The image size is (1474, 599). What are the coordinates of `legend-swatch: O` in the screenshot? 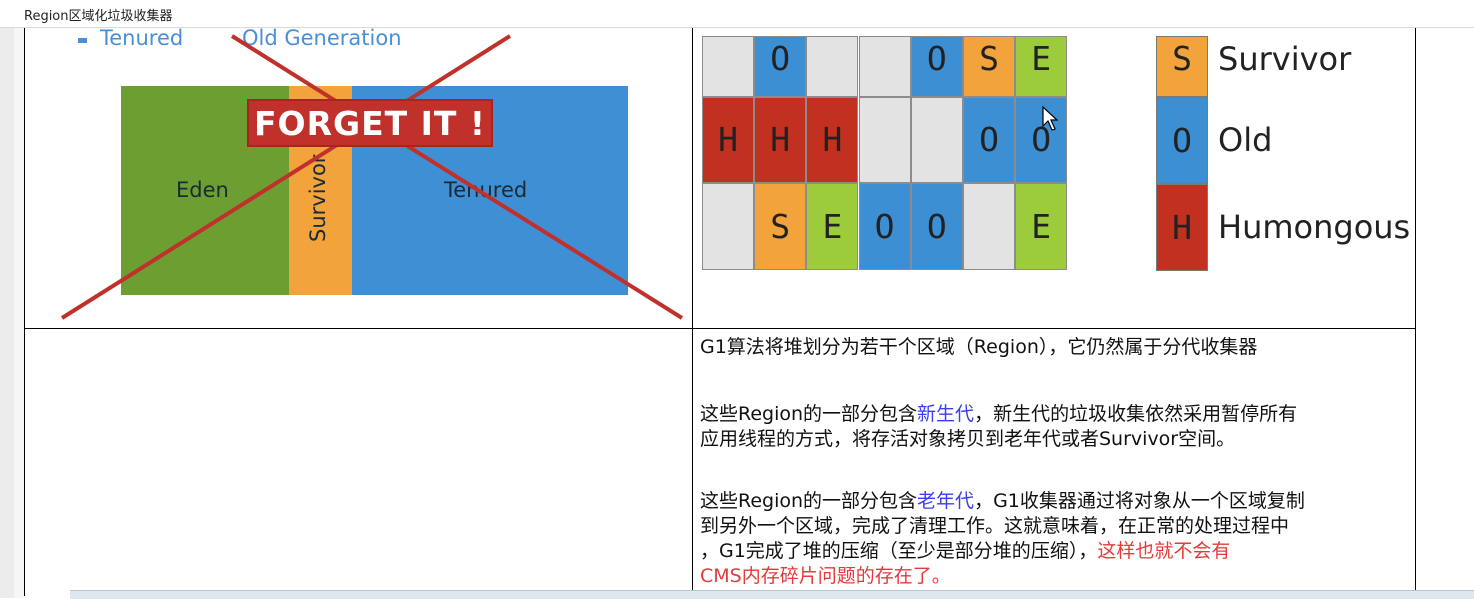 It's located at (1182, 140).